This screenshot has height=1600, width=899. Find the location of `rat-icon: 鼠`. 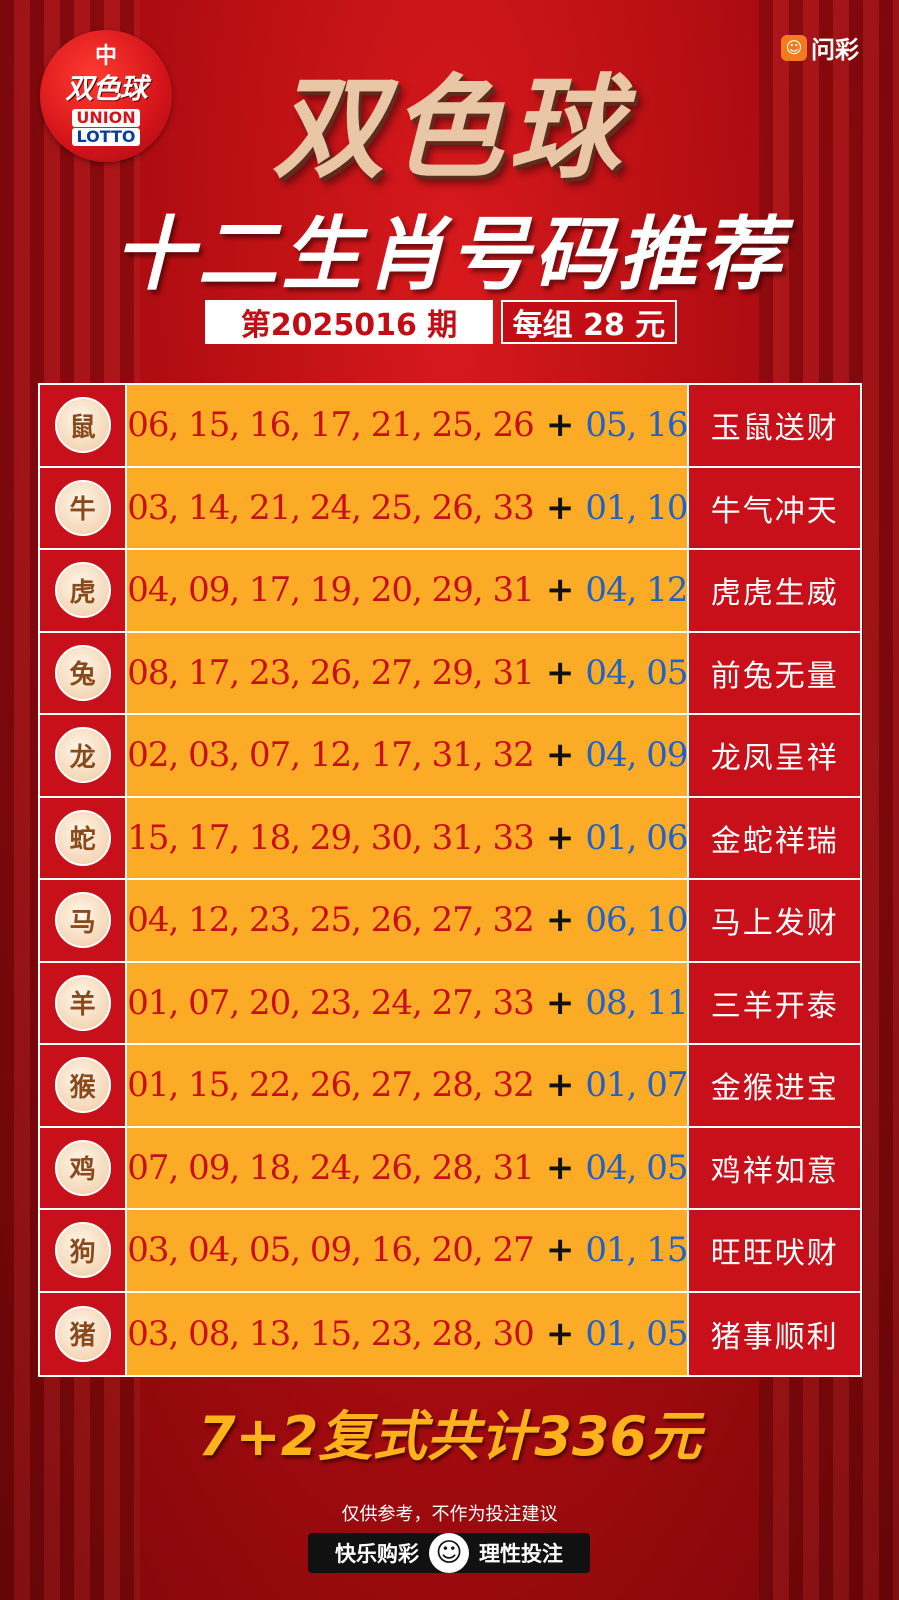

rat-icon: 鼠 is located at coordinates (82, 425).